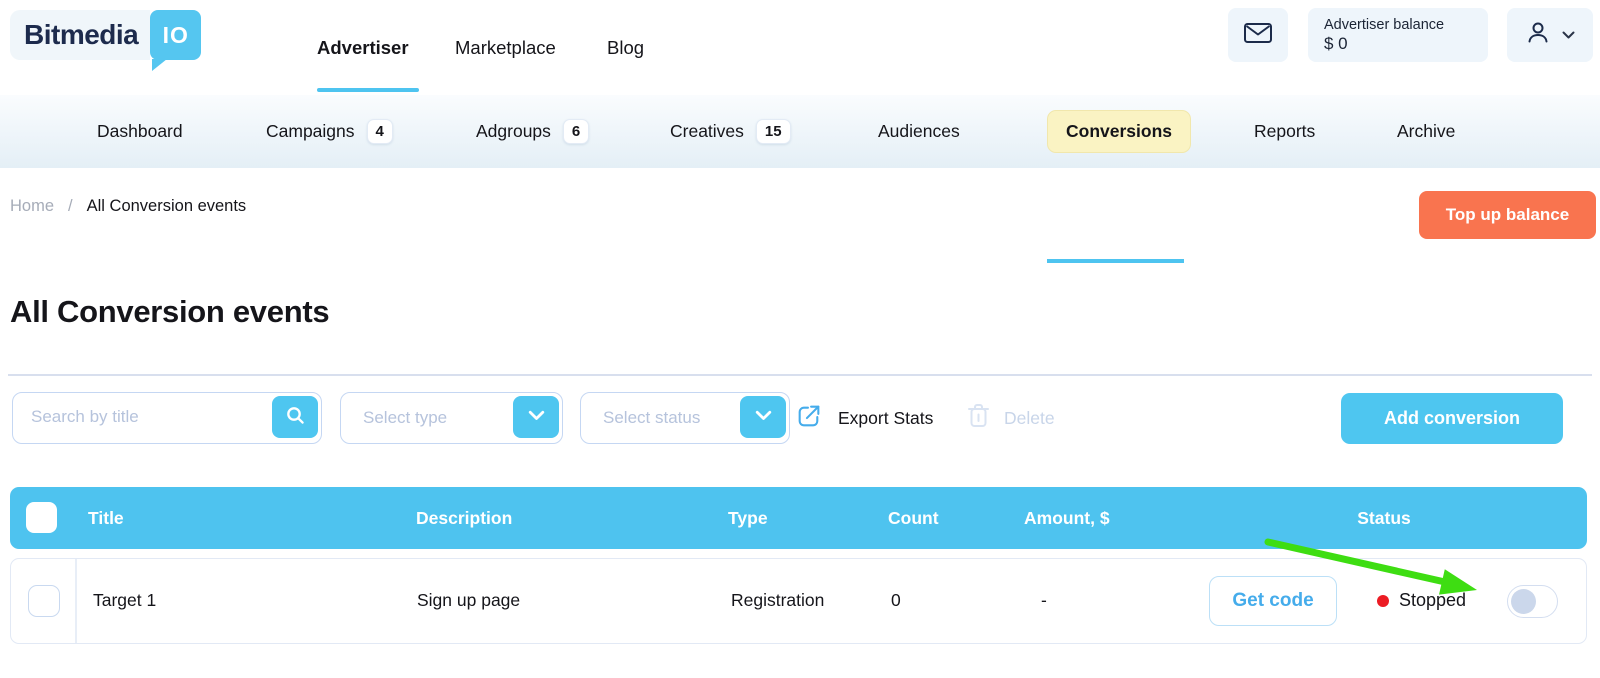  I want to click on tab-campaigns: Campaigns 4, so click(329, 131).